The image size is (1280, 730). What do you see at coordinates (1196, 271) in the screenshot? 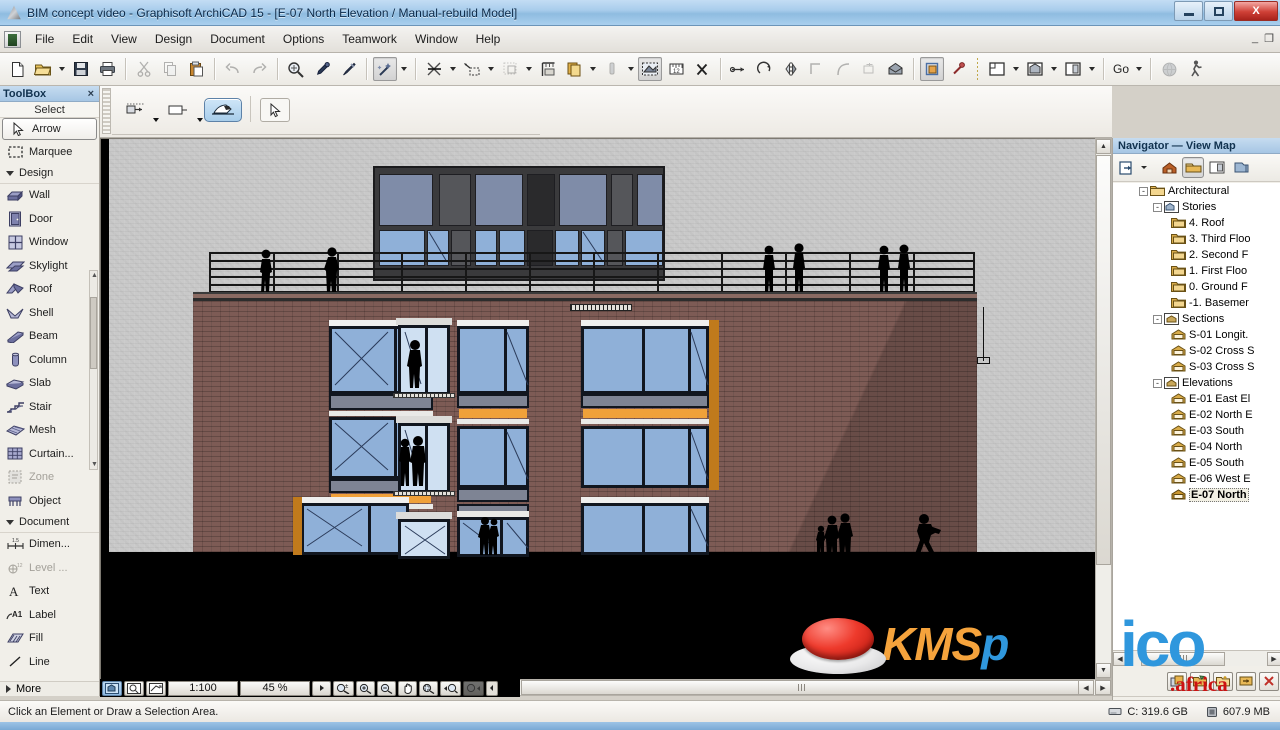
I see `tree-node-story-1-first-floor: 1. First Floo` at bounding box center [1196, 271].